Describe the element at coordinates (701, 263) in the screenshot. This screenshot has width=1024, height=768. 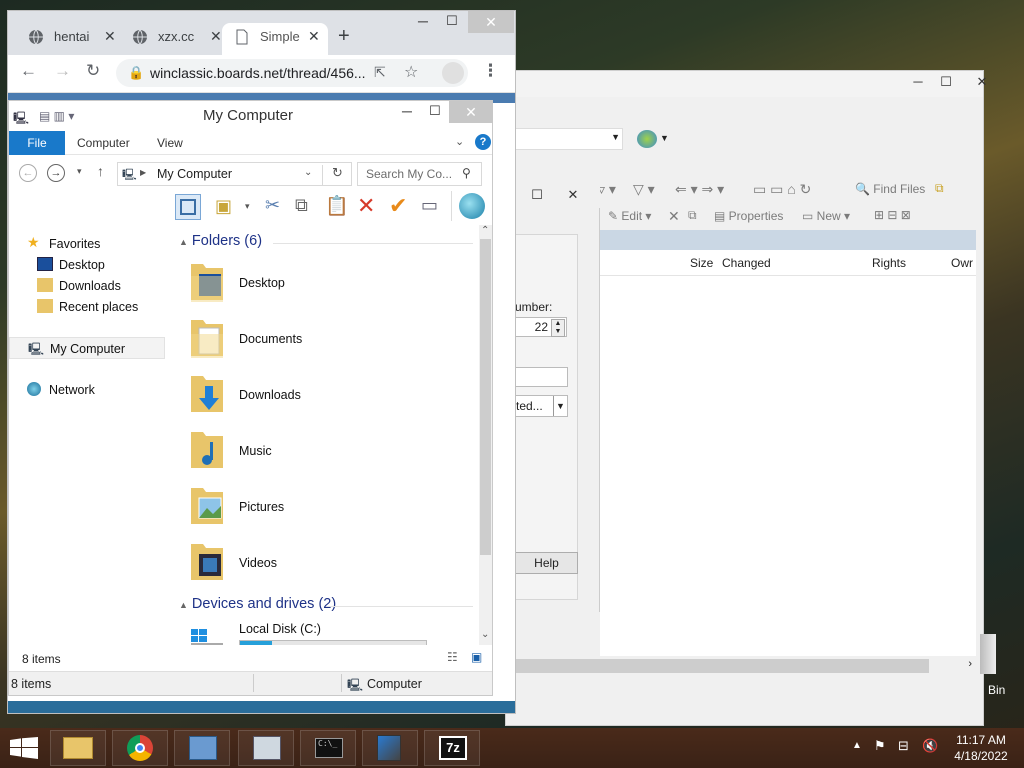
I see `column-size: Size` at that location.